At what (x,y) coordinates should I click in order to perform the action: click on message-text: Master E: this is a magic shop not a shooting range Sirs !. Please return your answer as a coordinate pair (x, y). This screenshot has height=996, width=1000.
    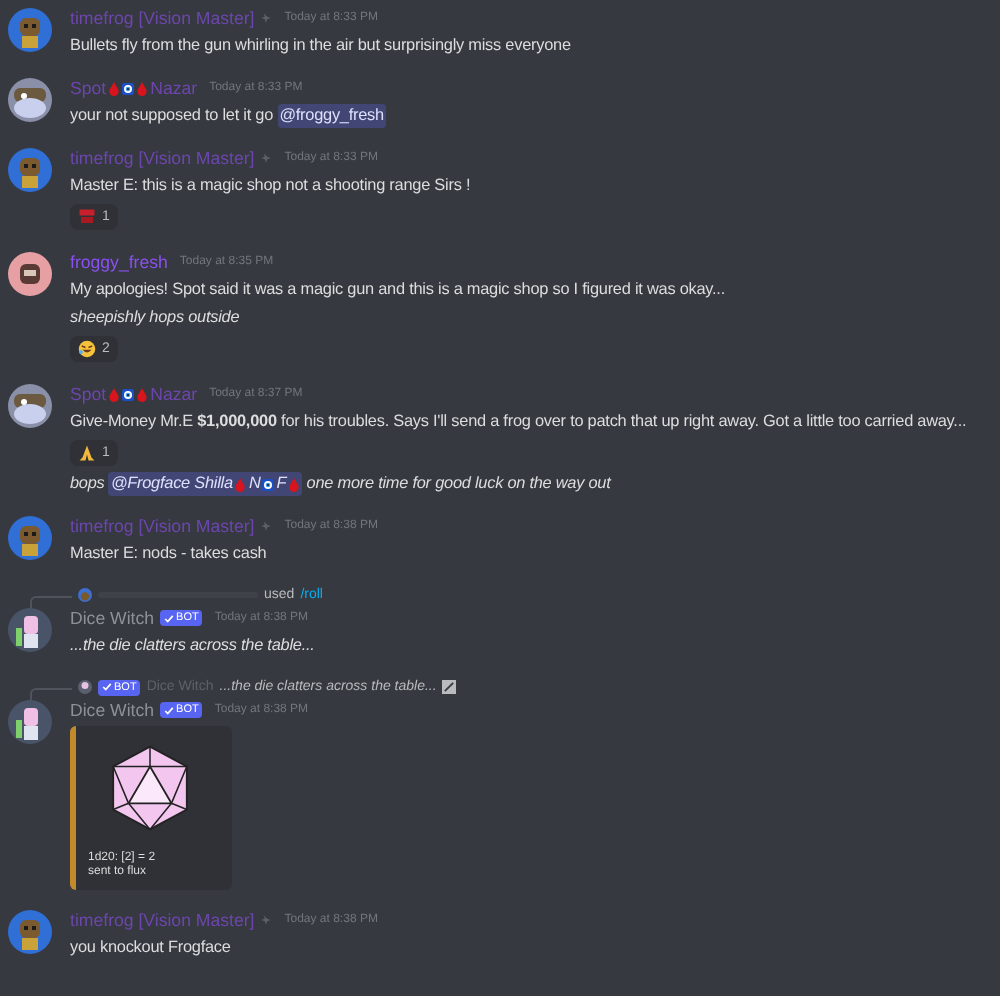
    Looking at the image, I should click on (270, 186).